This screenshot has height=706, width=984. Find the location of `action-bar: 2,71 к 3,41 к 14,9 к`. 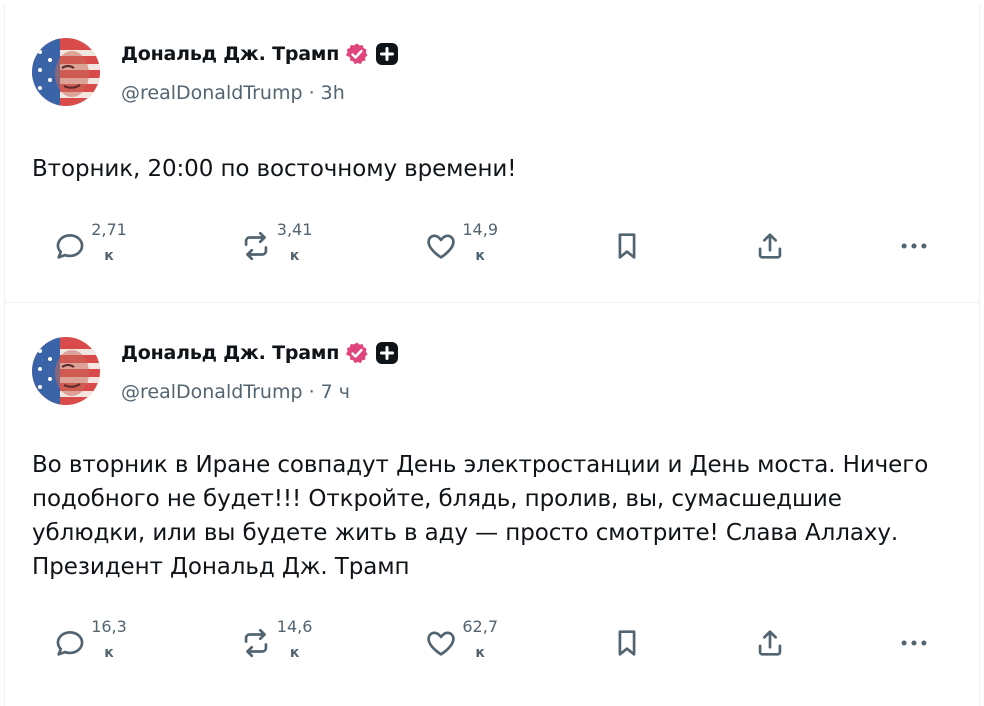

action-bar: 2,71 к 3,41 к 14,9 к is located at coordinates (492, 243).